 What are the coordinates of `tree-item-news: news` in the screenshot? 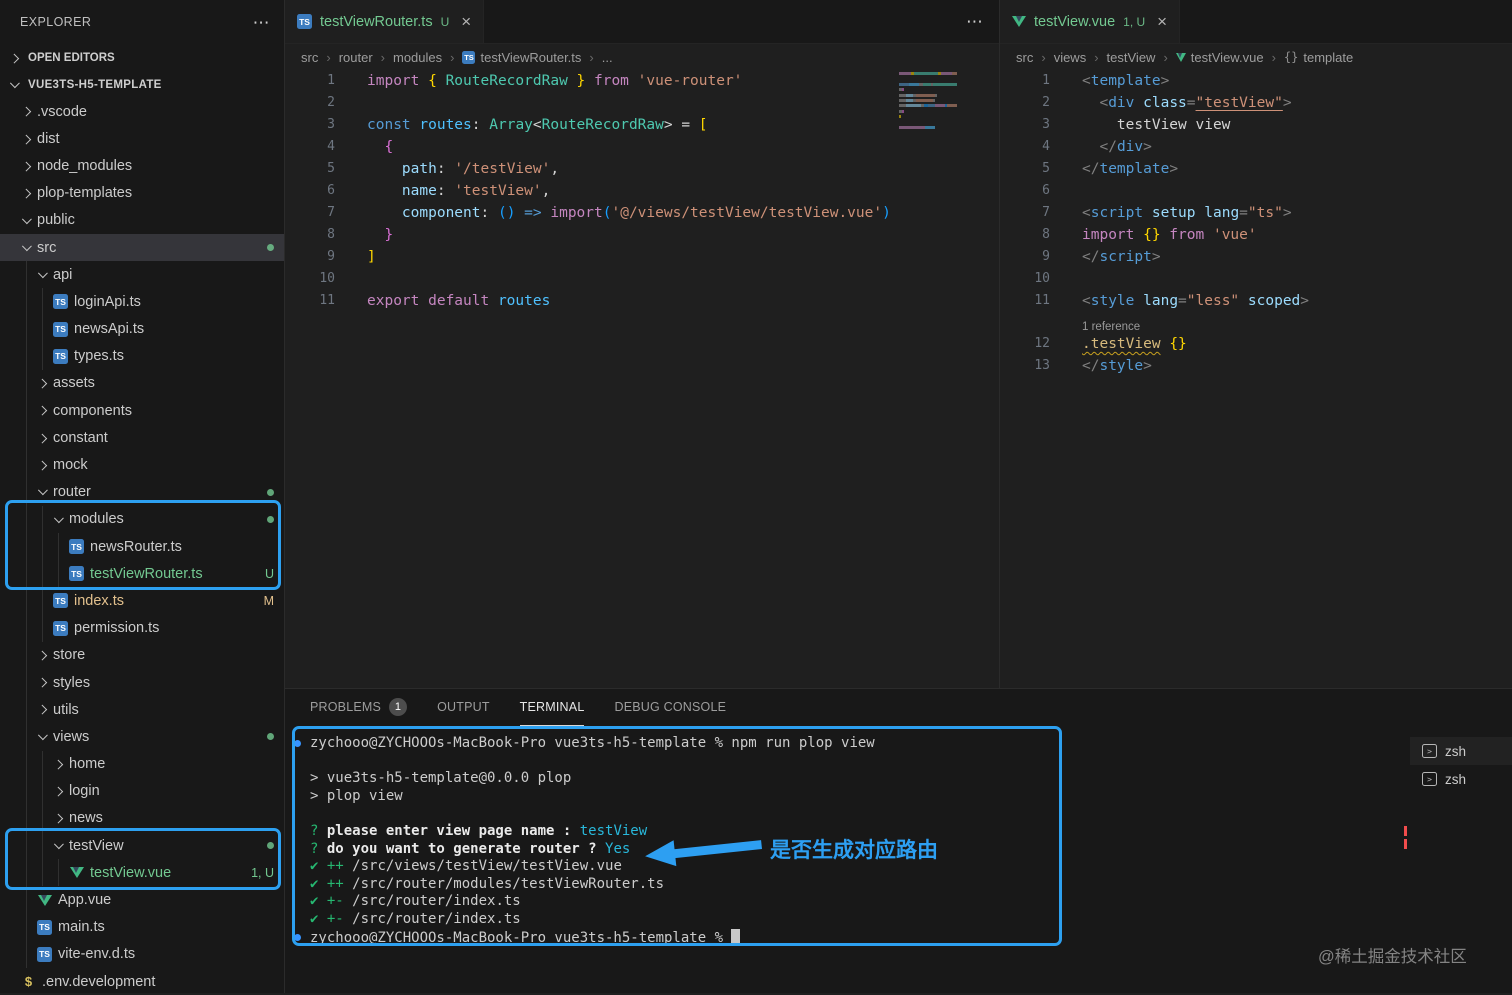 It's located at (142, 818).